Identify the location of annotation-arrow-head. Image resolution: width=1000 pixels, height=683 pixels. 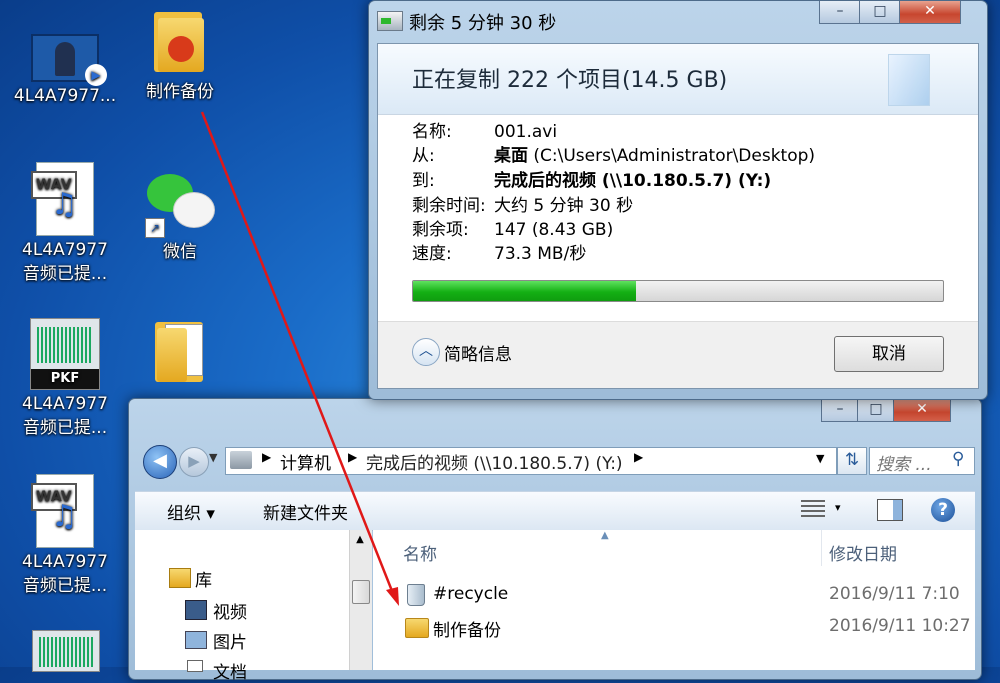
(392, 596).